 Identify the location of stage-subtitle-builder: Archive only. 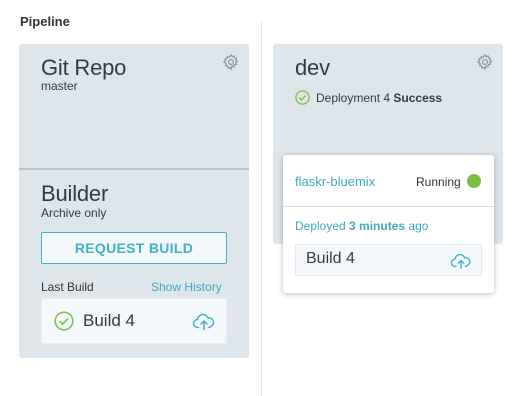
(74, 213).